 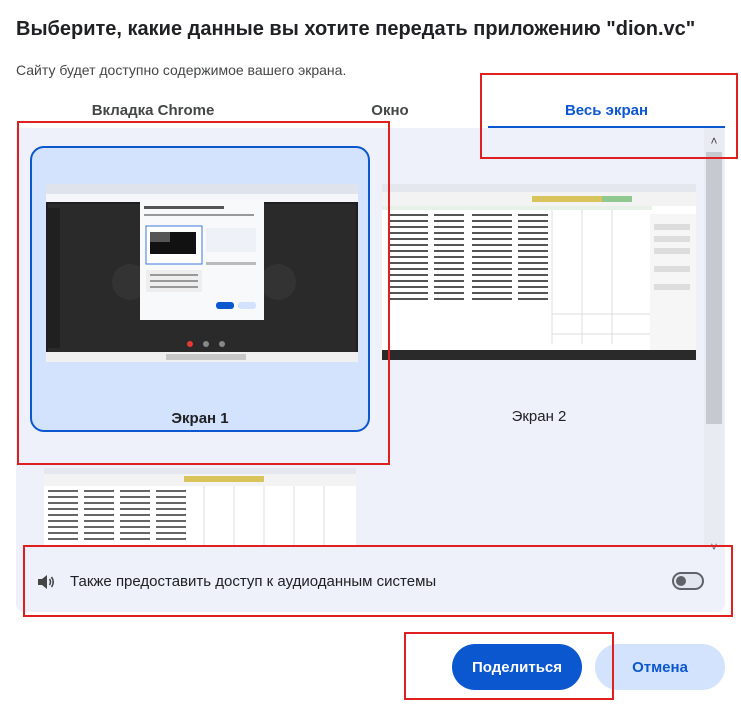 I want to click on scroll-up-arrow-icon: ˄, so click(x=714, y=141).